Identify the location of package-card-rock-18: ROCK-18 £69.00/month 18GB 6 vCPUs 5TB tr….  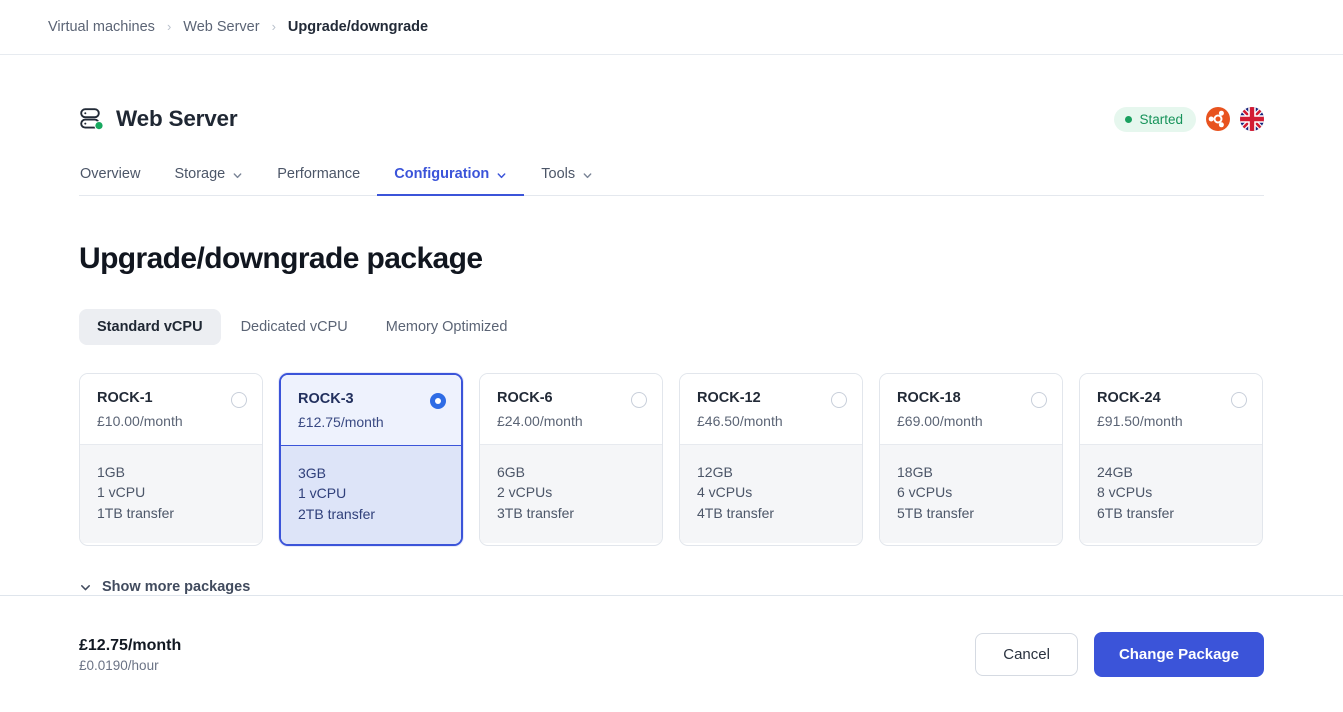
(971, 460).